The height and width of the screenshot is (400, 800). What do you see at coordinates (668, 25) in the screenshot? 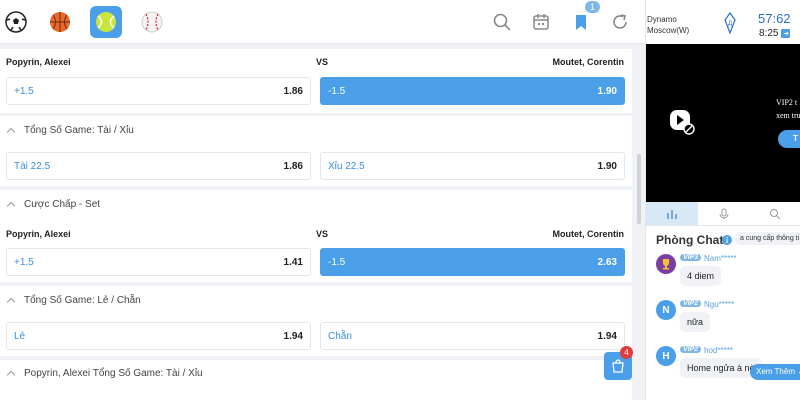
I see `team-name: Dynamo Moscow(W)` at bounding box center [668, 25].